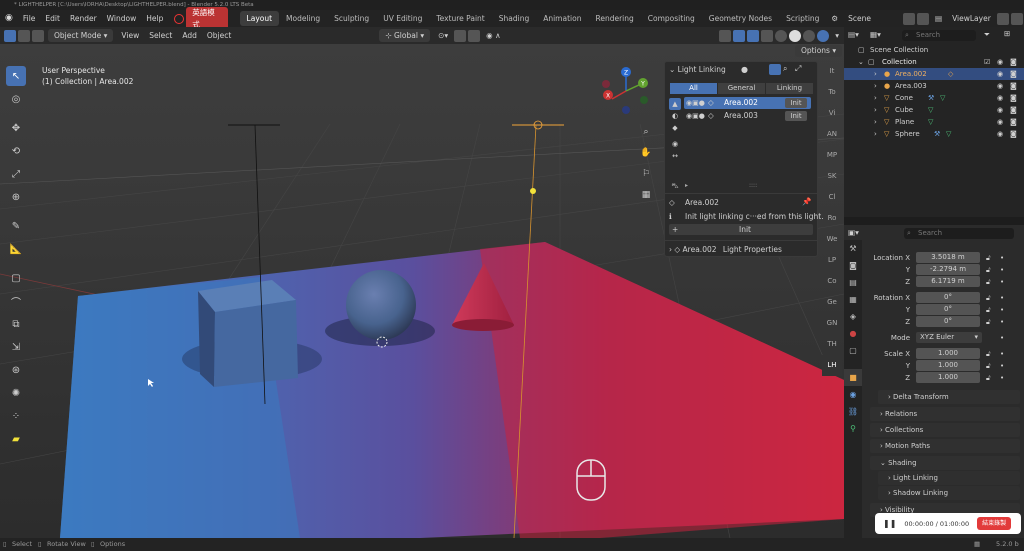 This screenshot has width=1024, height=551. What do you see at coordinates (179, 18) in the screenshot?
I see `power-icon` at bounding box center [179, 18].